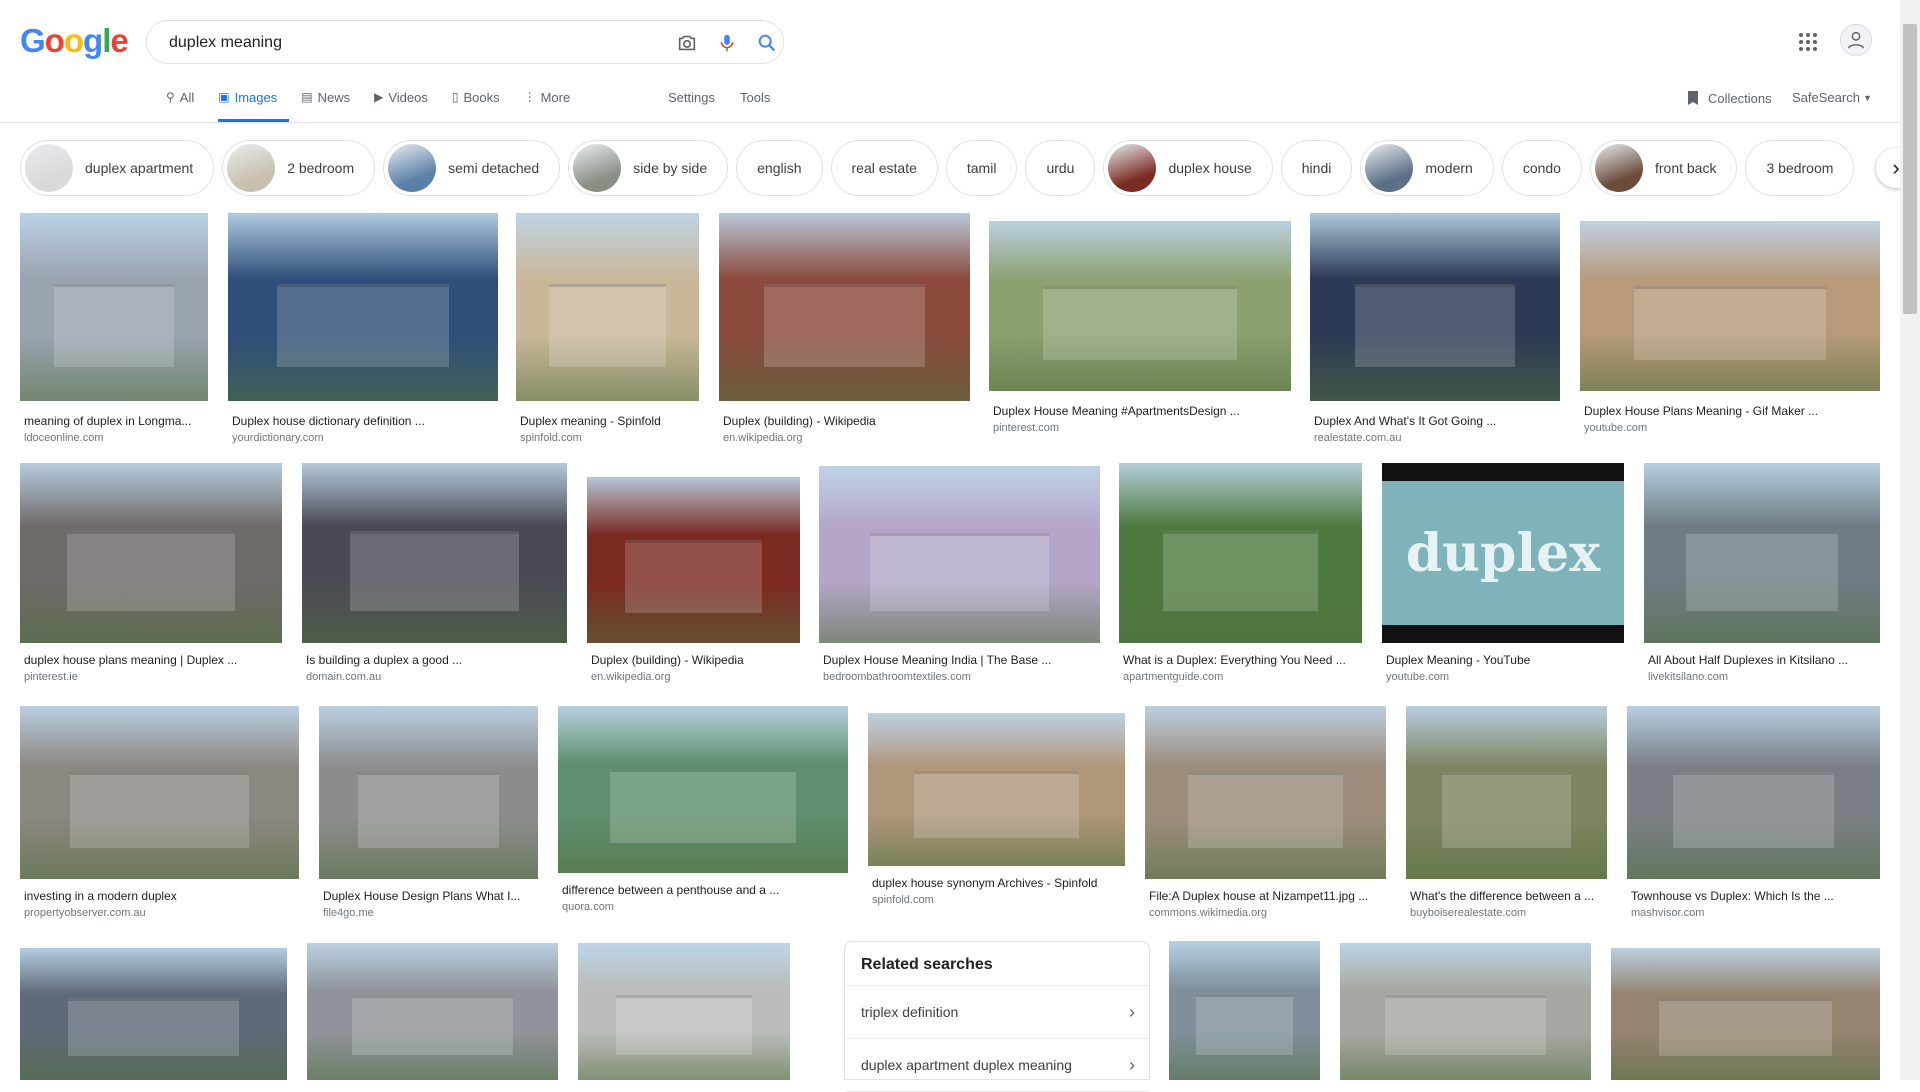  I want to click on collections-link: Collections, so click(1729, 98).